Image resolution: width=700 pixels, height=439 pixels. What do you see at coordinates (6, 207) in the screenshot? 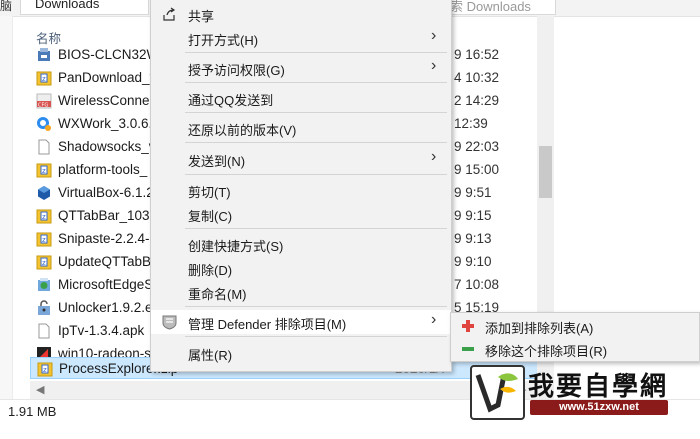
I see `navigation-pane` at bounding box center [6, 207].